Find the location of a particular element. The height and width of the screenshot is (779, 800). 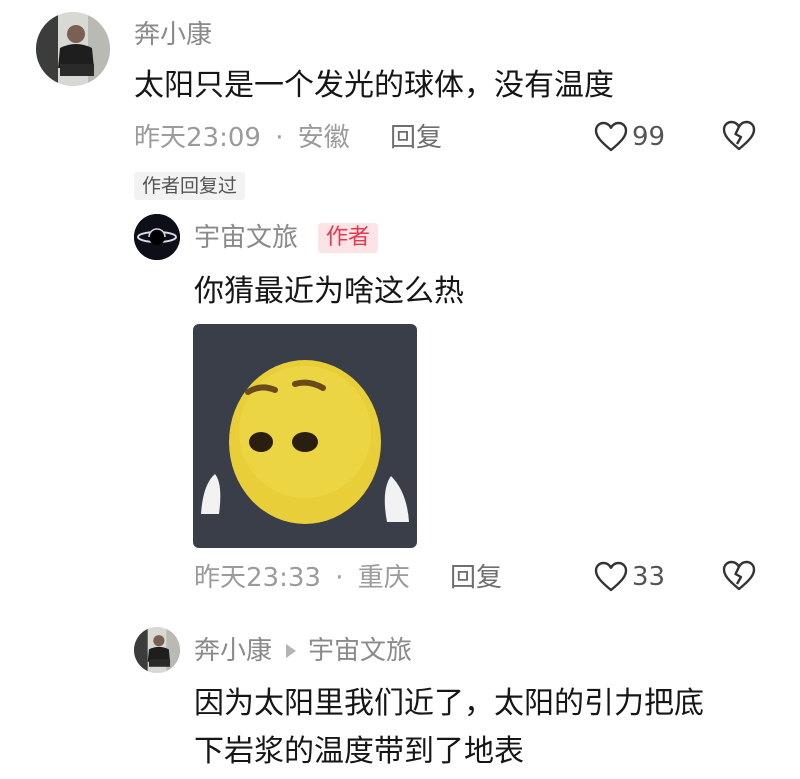

crying-emoji-sticker-icon is located at coordinates (305, 436).